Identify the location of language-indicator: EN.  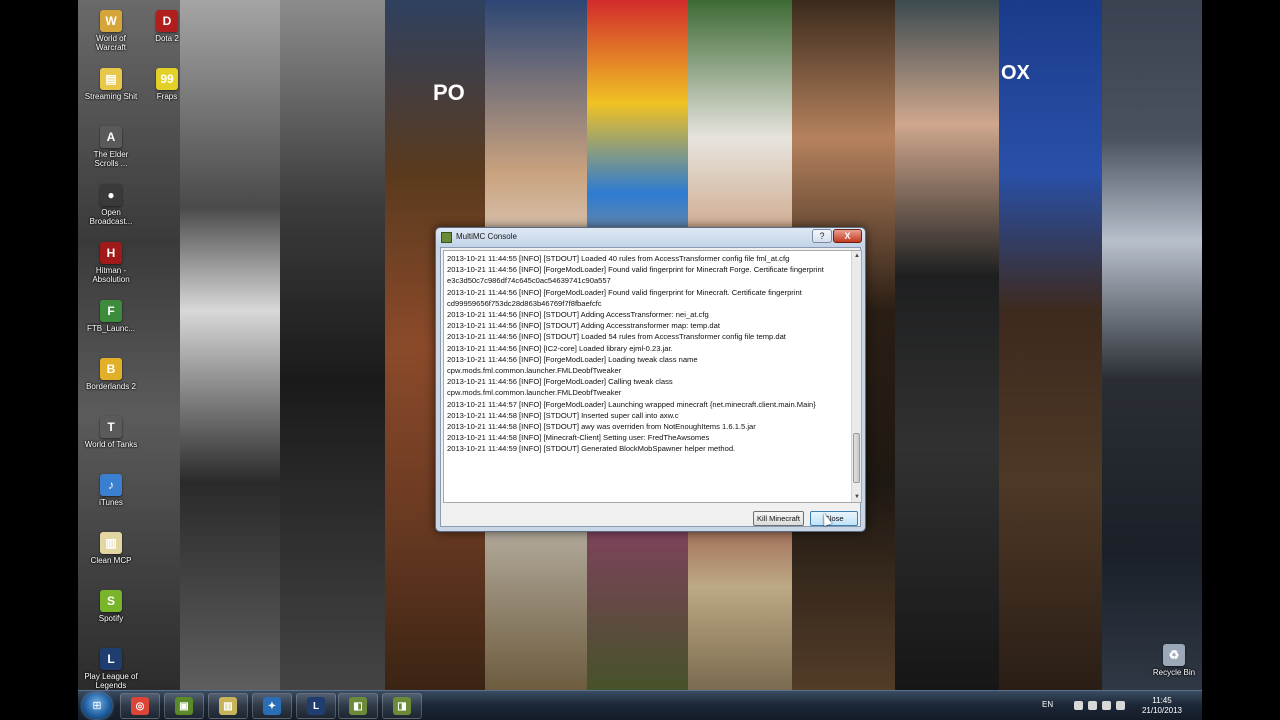
(1047, 704).